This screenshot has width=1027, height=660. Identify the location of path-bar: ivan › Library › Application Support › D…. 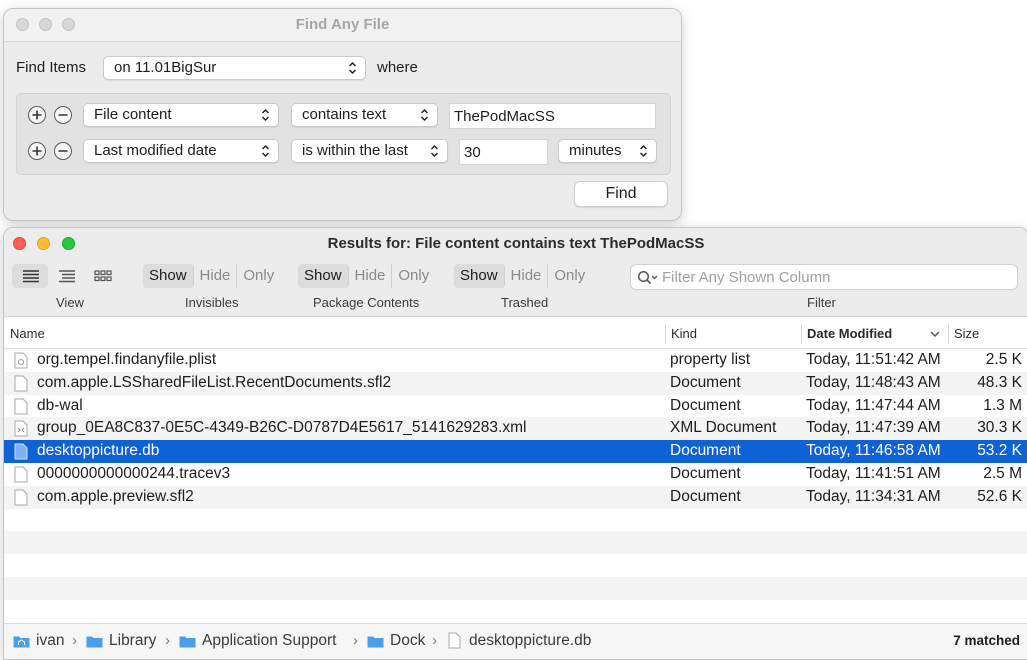
(515, 641).